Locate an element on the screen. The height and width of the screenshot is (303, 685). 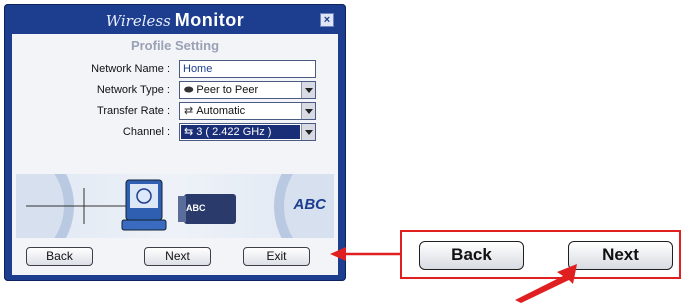
network-type-label: Network Type : is located at coordinates (133, 90).